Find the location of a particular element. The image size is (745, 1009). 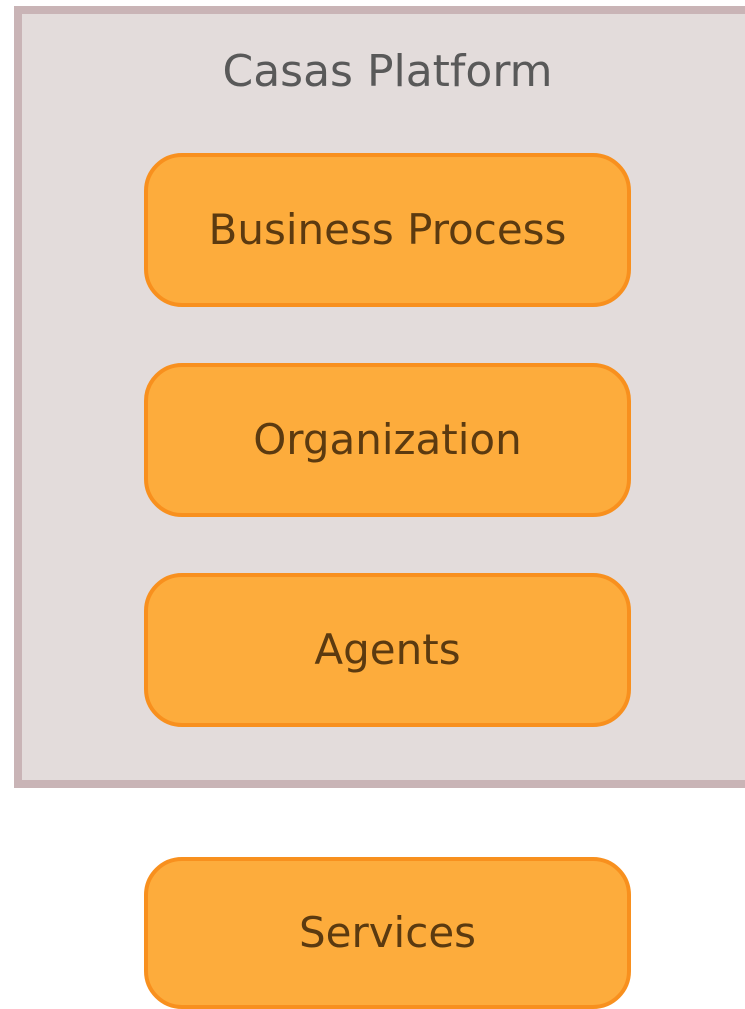

agents-box: Agents is located at coordinates (387, 650).